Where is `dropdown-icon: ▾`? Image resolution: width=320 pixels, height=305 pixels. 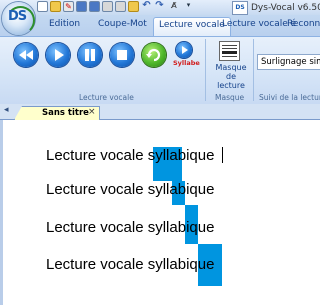
dropdown-icon: ▾ is located at coordinates (188, 6).